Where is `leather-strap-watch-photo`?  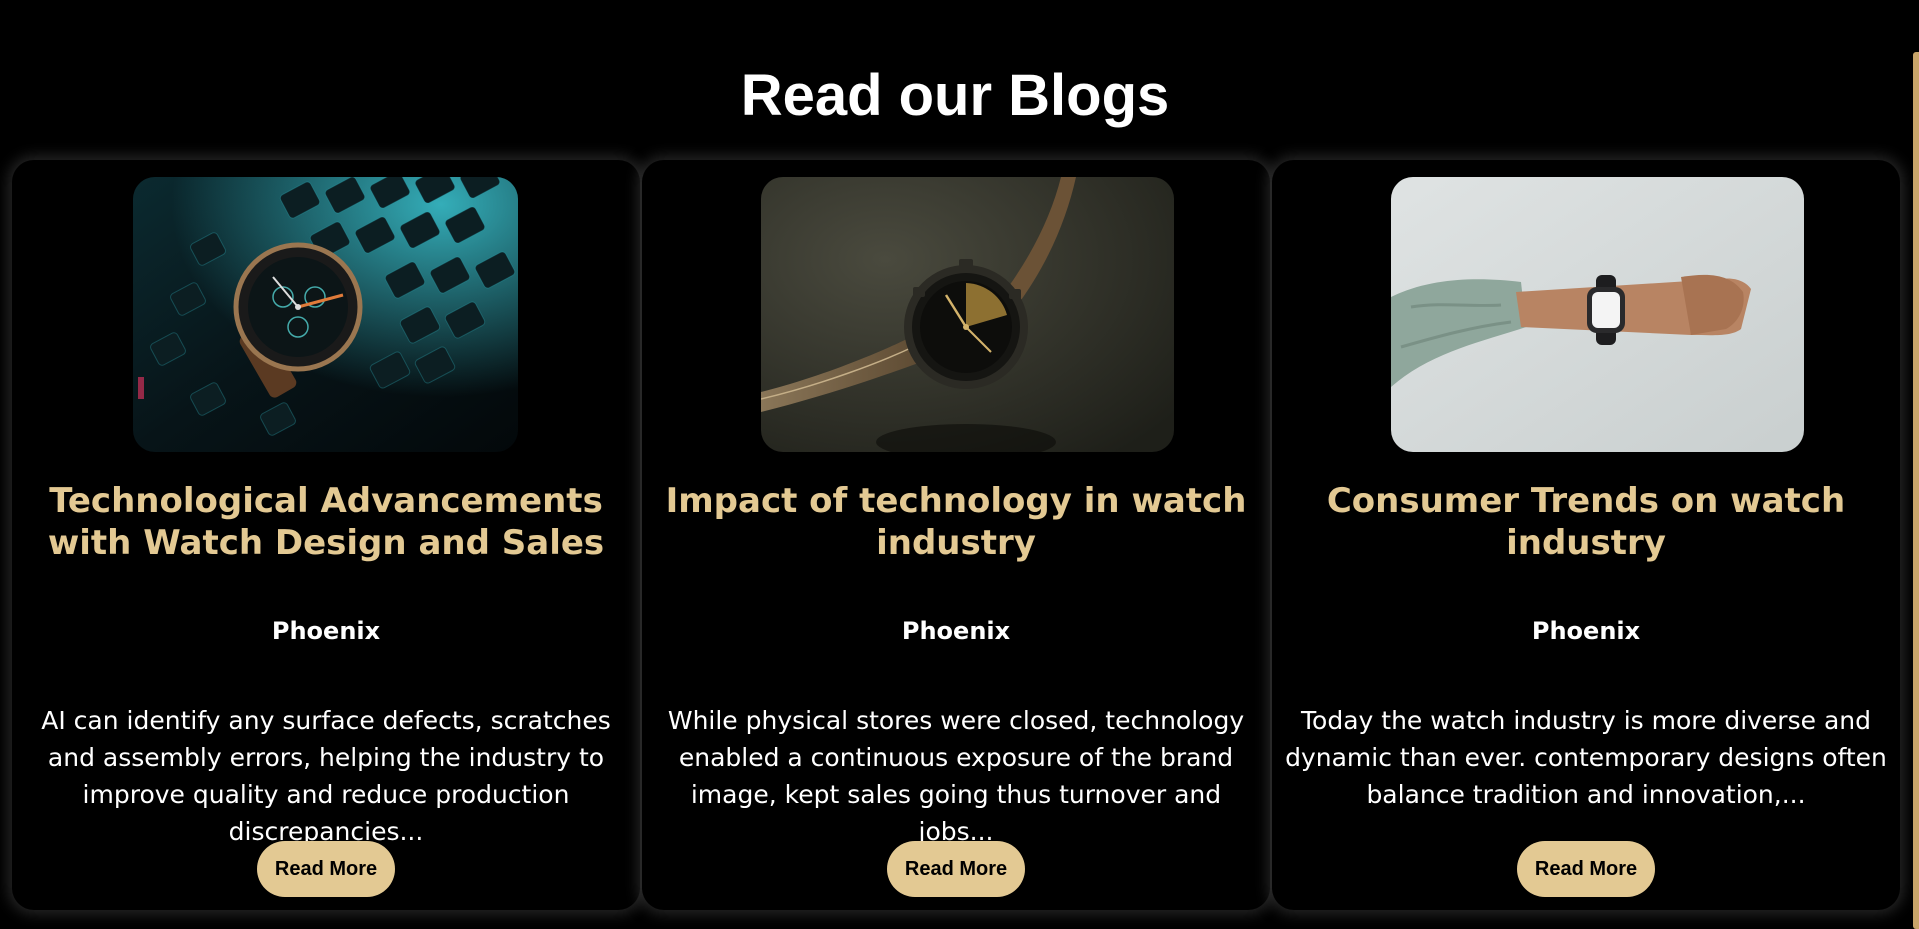 leather-strap-watch-photo is located at coordinates (967, 314).